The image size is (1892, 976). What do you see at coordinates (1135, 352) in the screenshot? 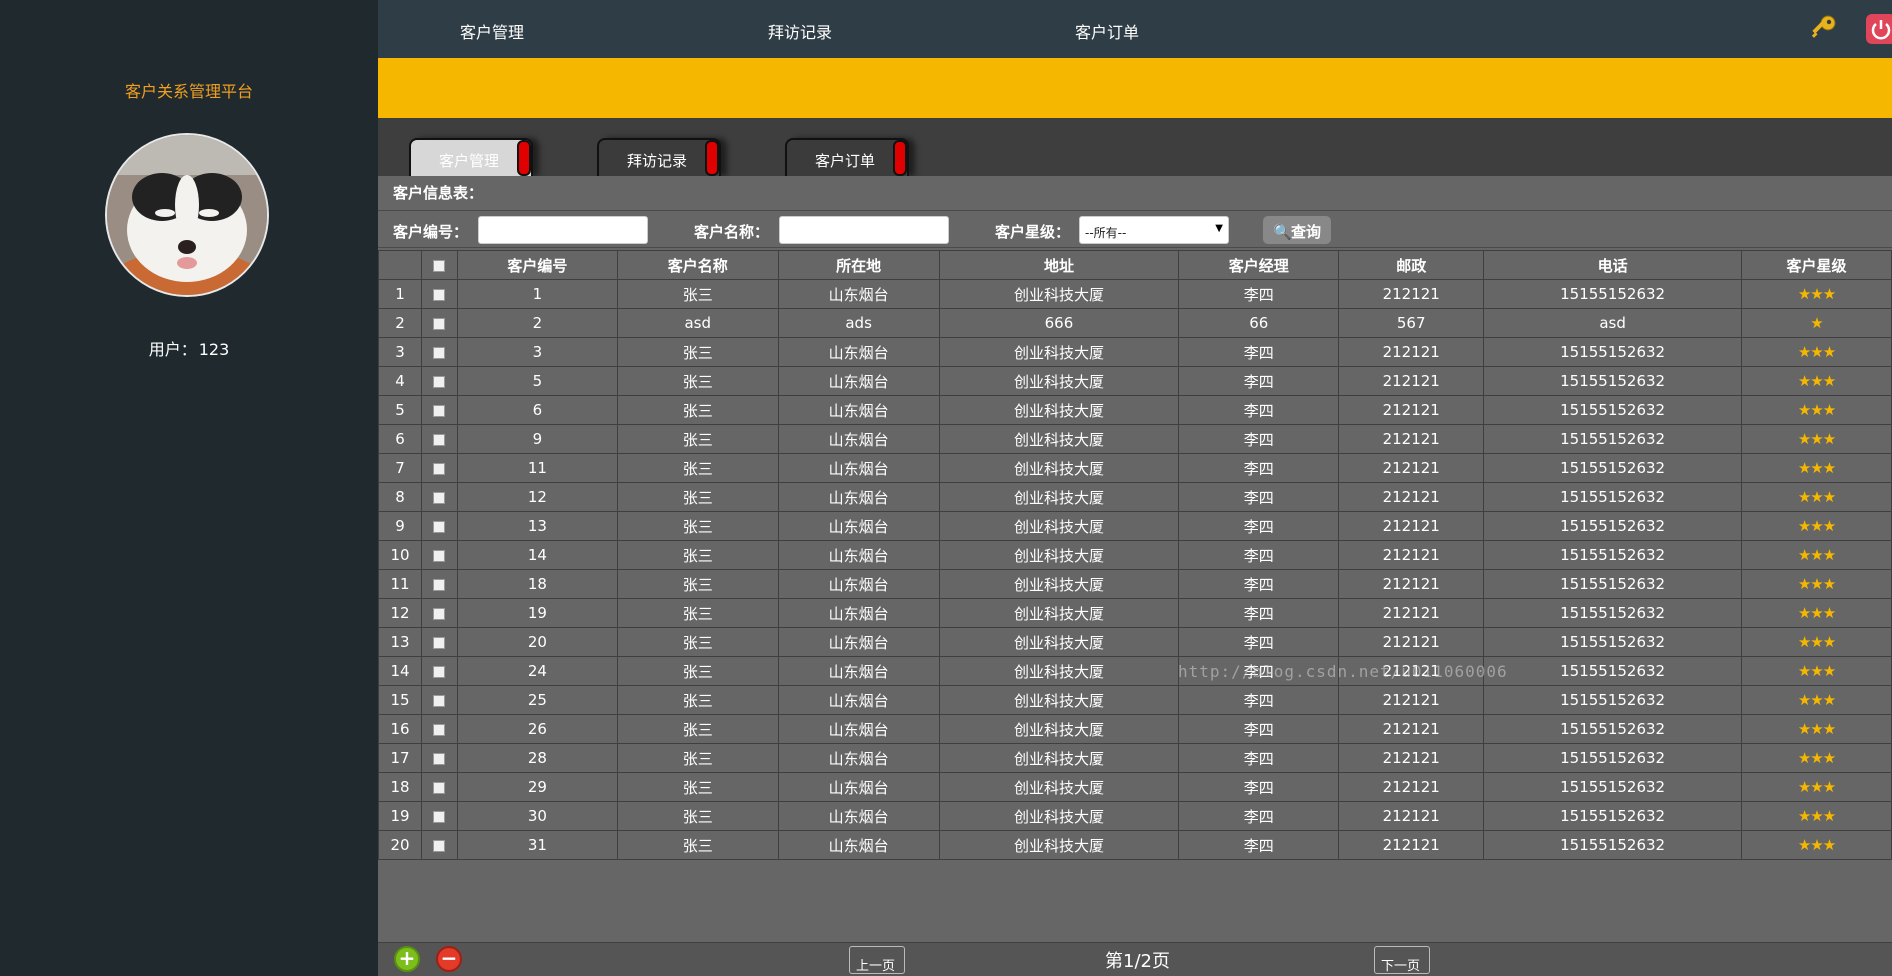
I see `table-row: 3 3 张三 山东烟台 创业科技大厦 李四 212121 15155152632 ★★★` at bounding box center [1135, 352].